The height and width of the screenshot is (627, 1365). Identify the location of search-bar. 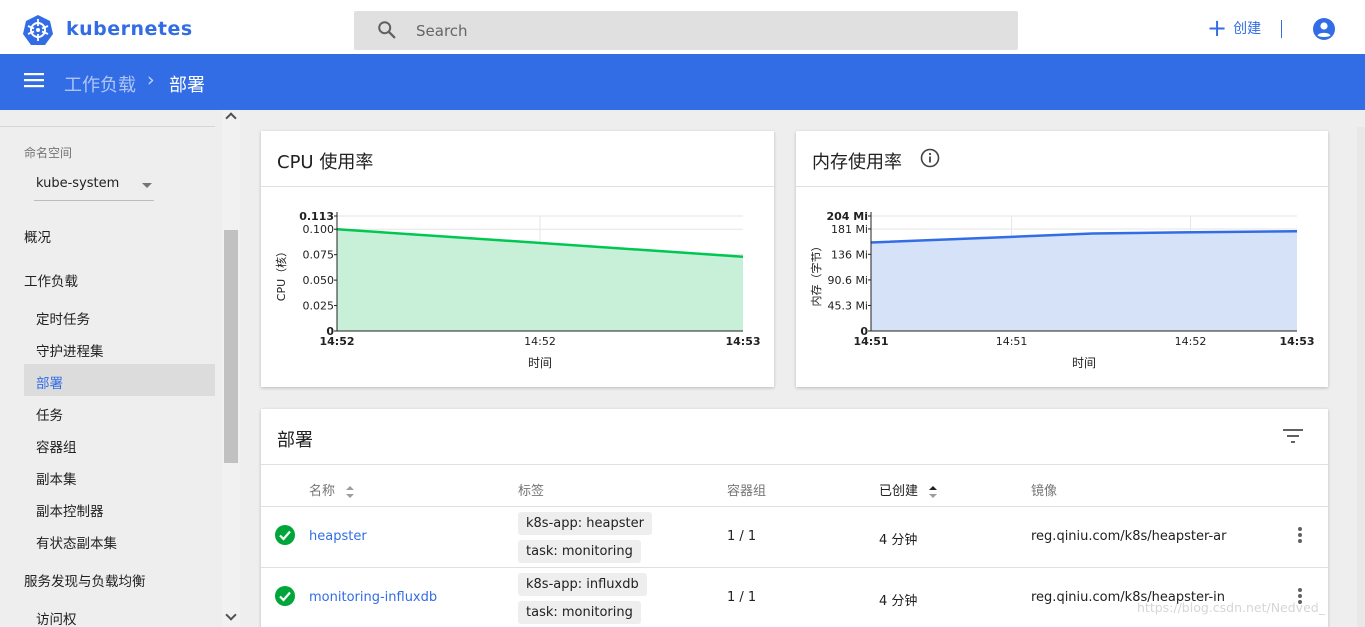
(686, 30).